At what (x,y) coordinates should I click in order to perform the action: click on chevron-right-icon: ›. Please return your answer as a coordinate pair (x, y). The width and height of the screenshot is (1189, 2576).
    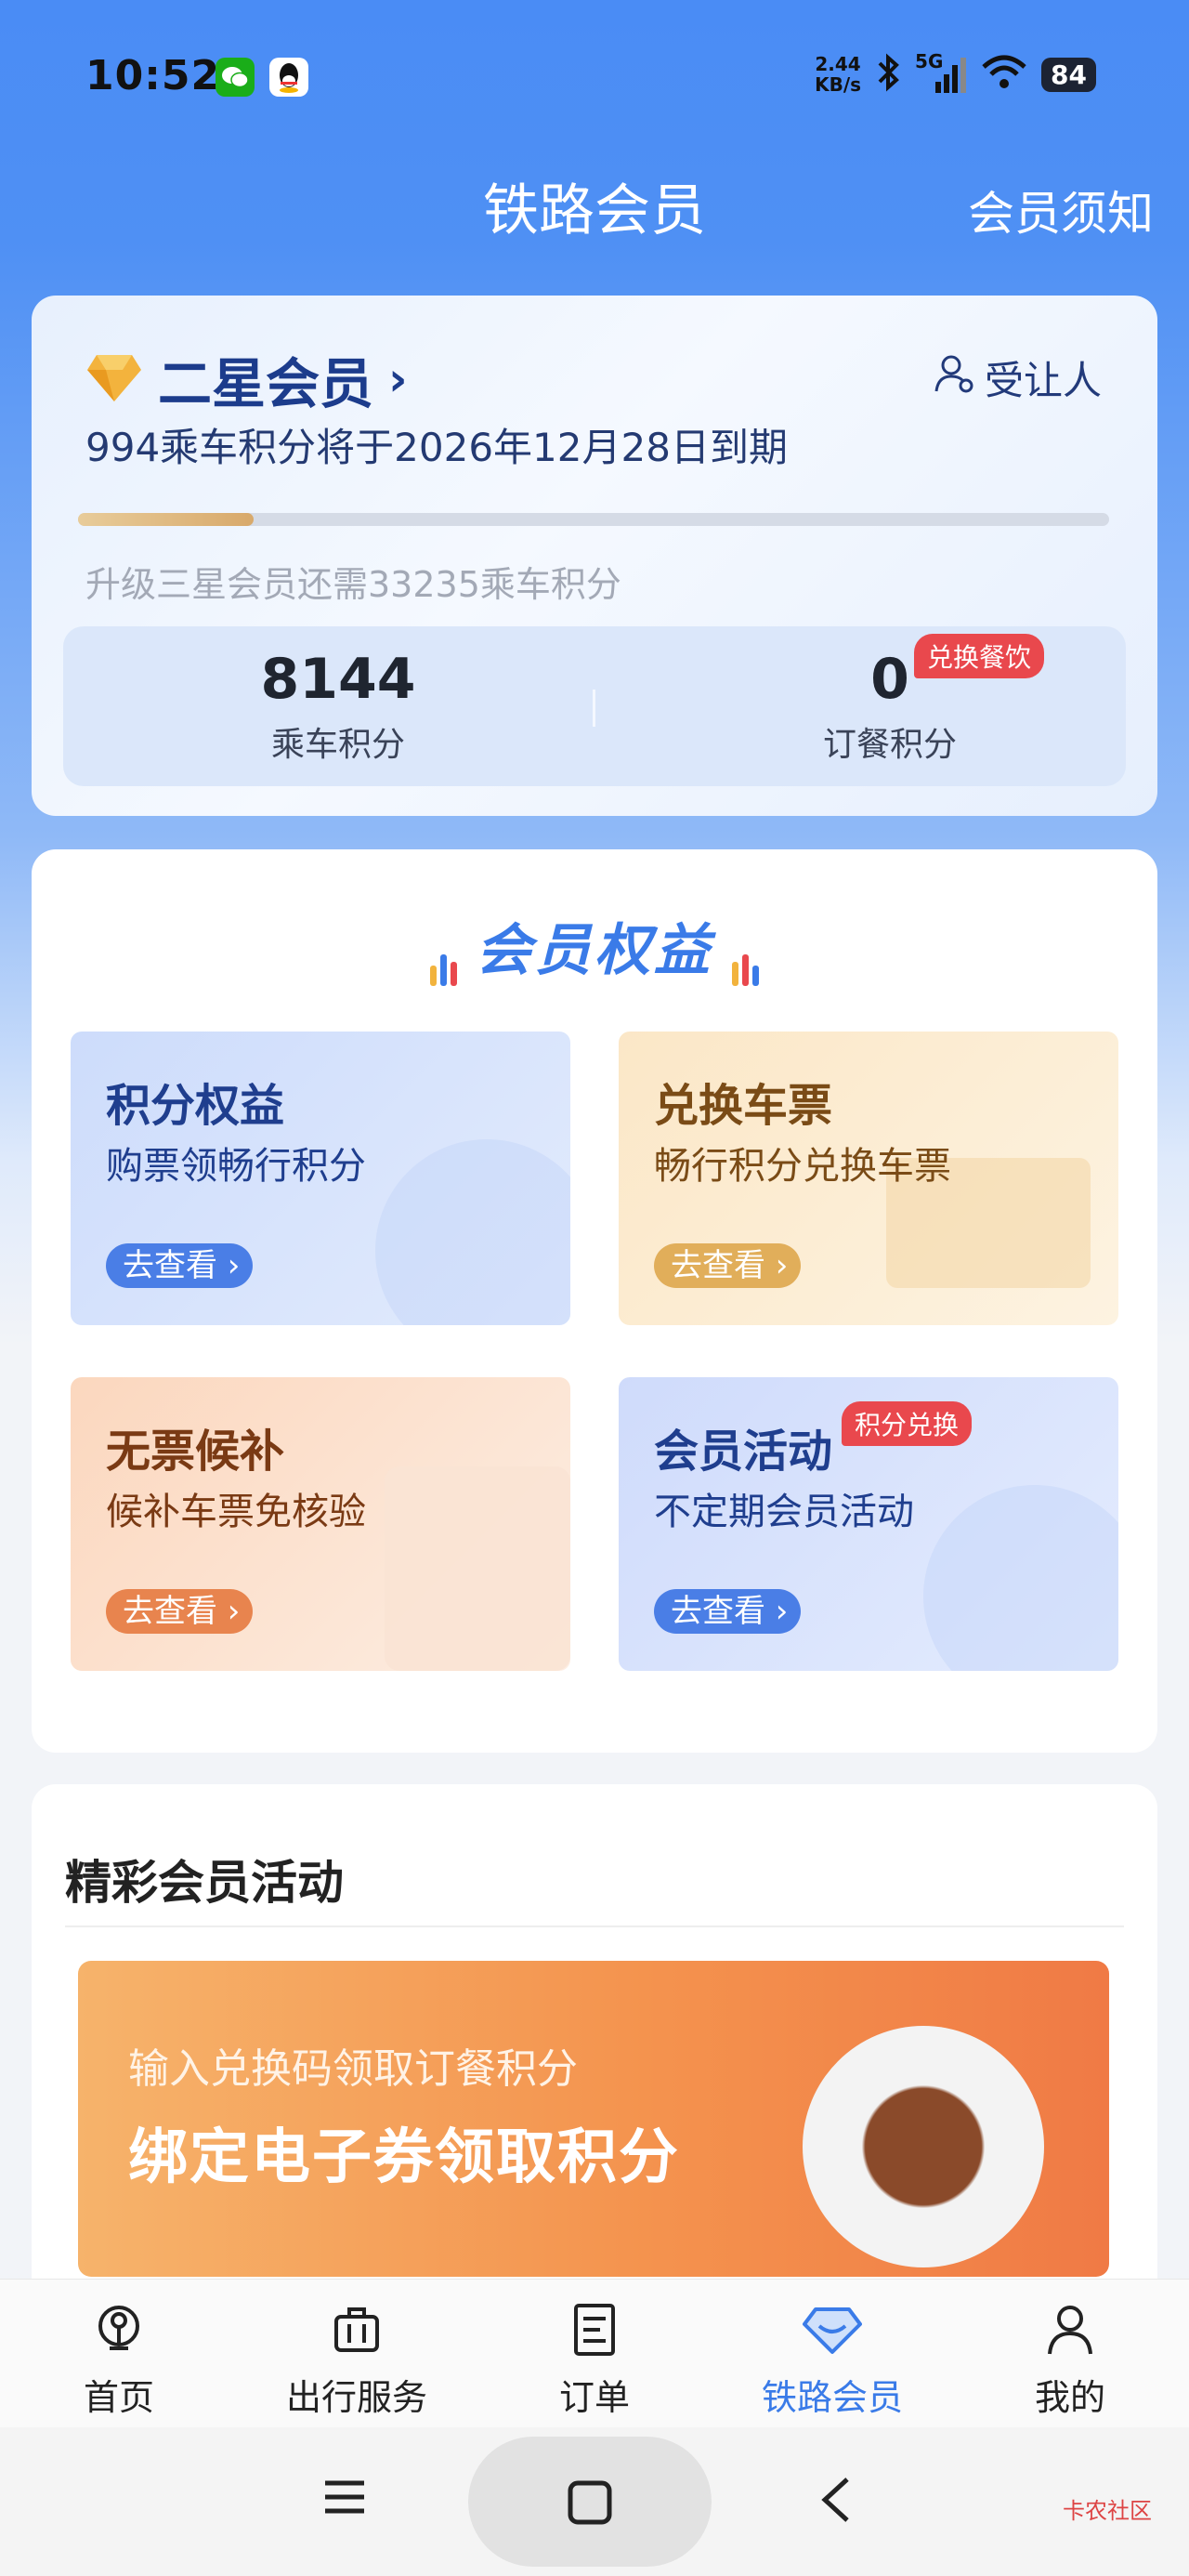
    Looking at the image, I should click on (398, 379).